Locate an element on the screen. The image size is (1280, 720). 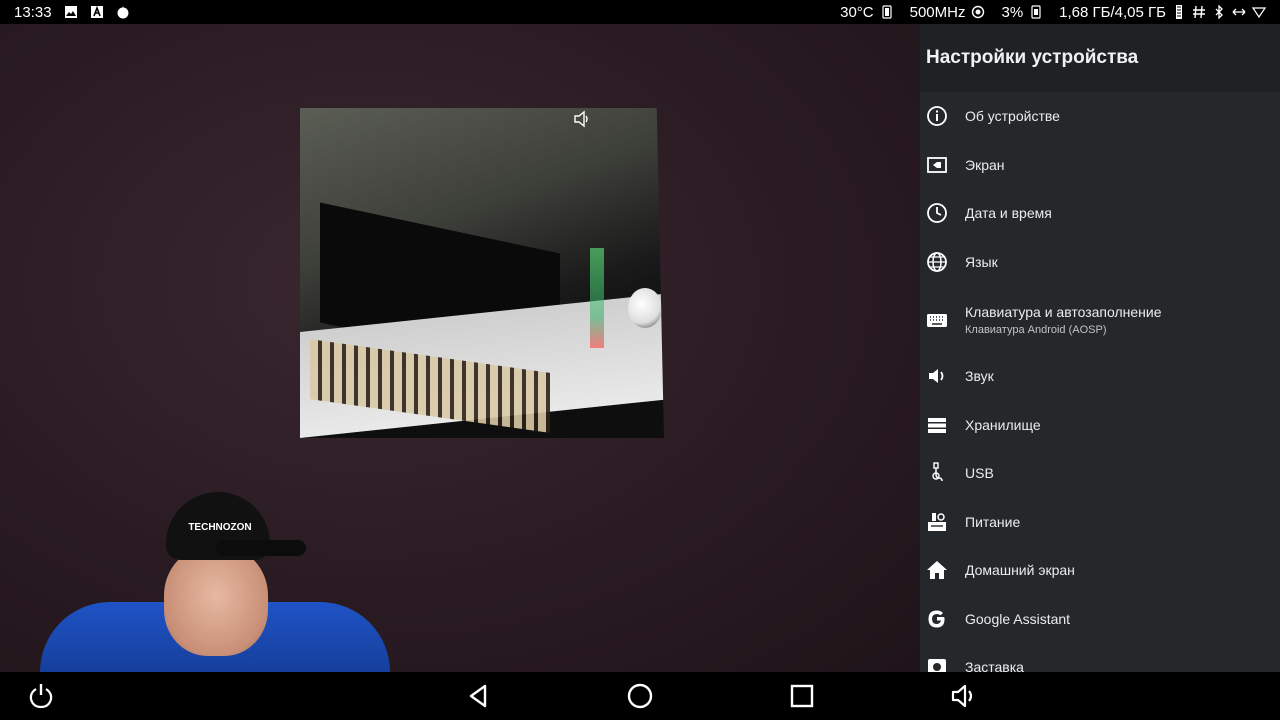
memory-icon is located at coordinates (1179, 12).